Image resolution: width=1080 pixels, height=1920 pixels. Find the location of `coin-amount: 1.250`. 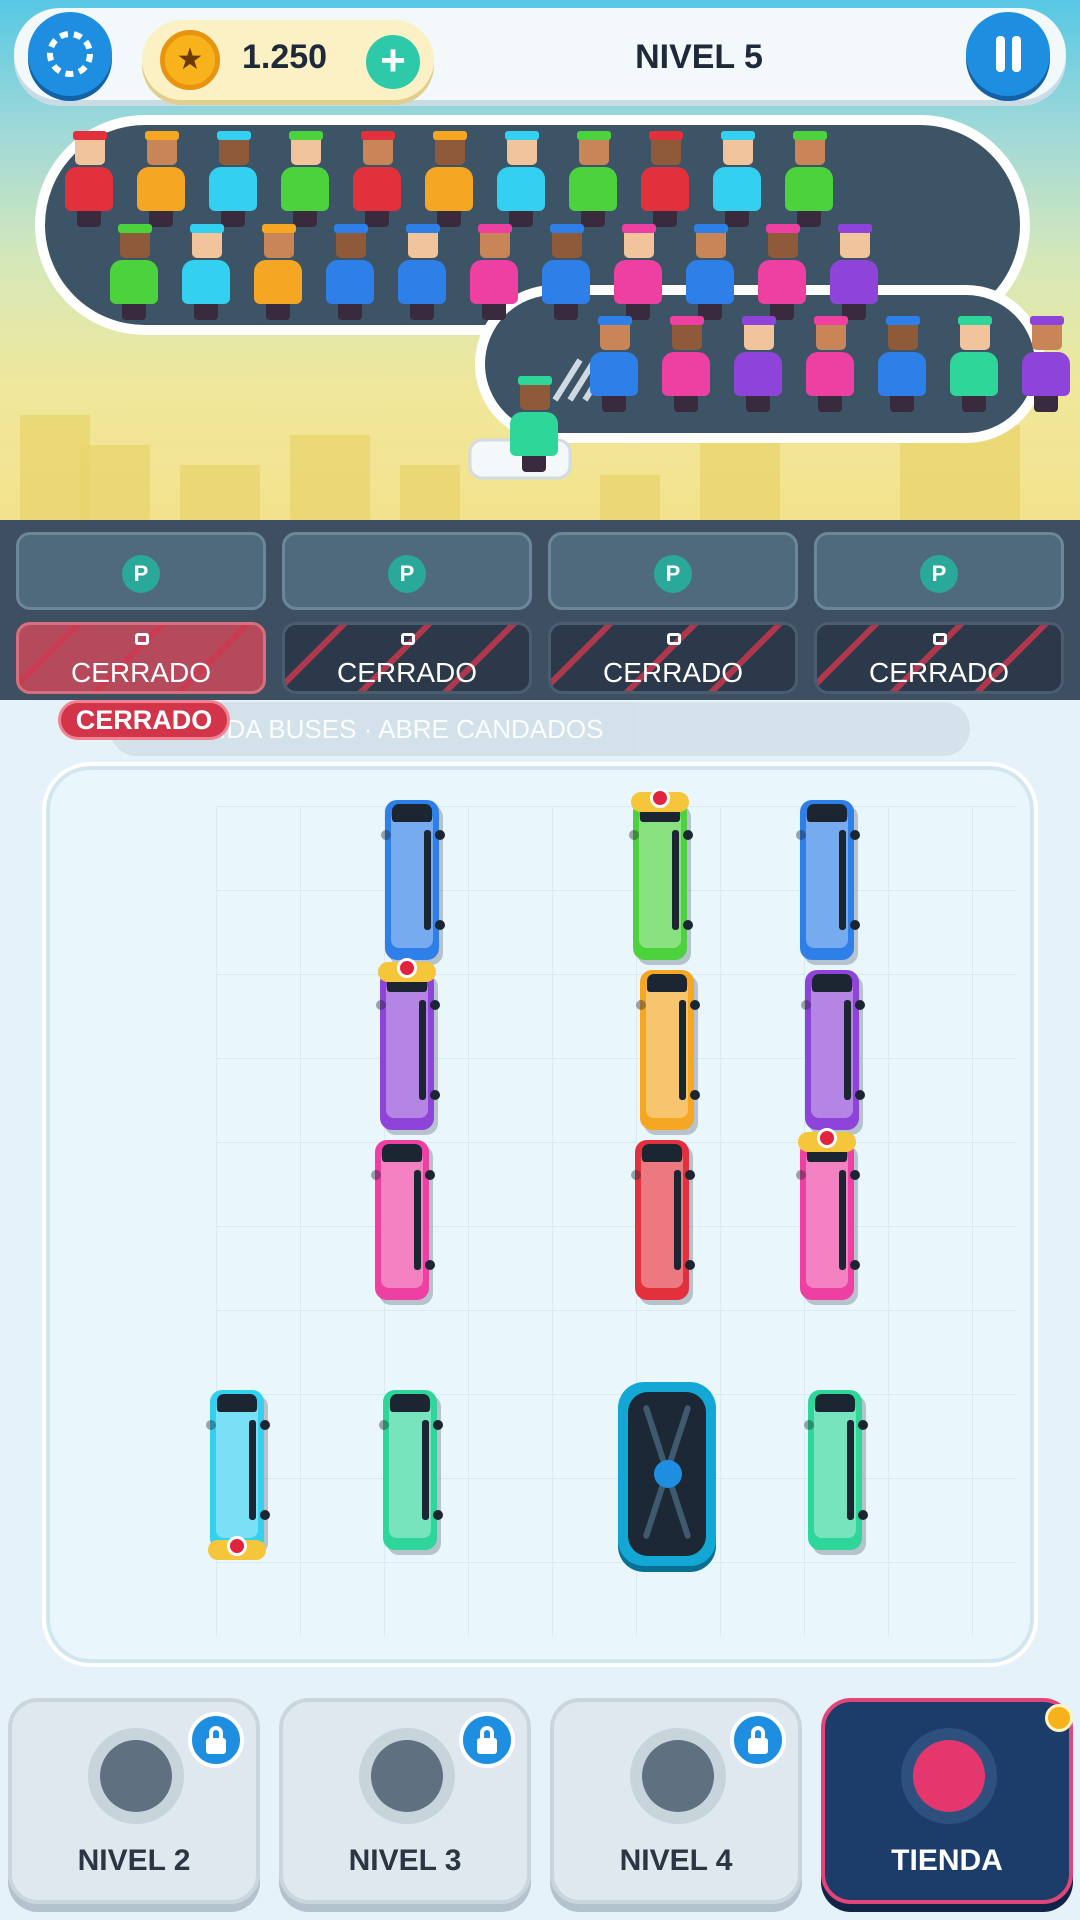

coin-amount: 1.250 is located at coordinates (285, 57).